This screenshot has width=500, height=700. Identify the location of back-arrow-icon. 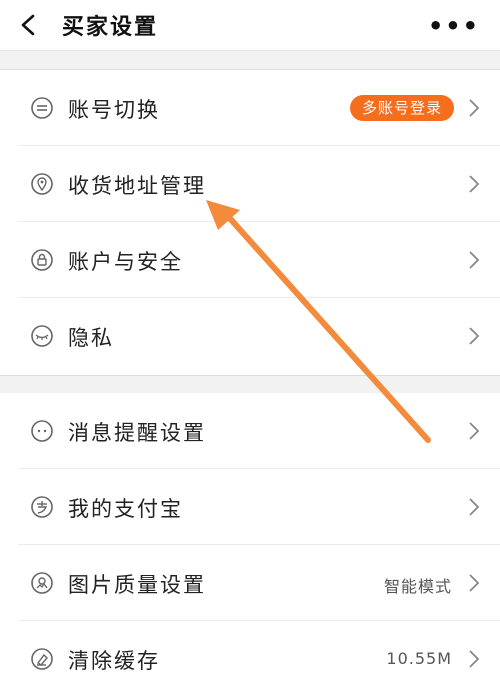
(29, 25).